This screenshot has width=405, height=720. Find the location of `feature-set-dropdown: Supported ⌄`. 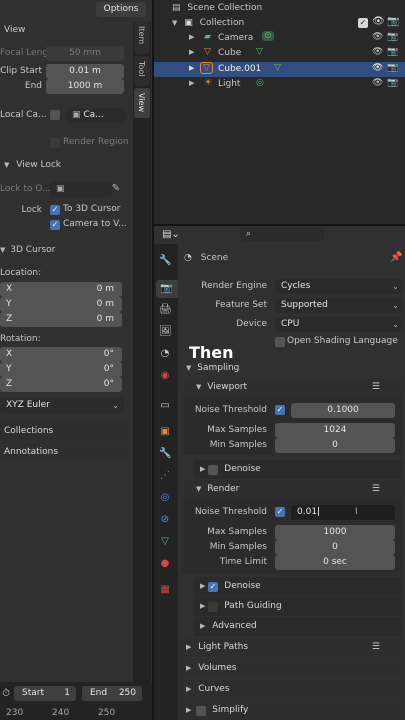

feature-set-dropdown: Supported ⌄ is located at coordinates (339, 305).